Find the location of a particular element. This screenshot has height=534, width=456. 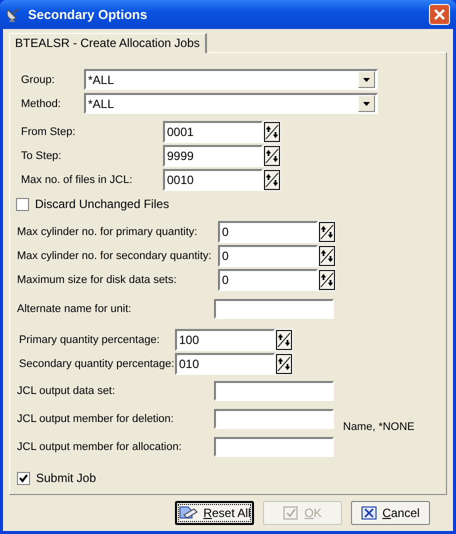

checkbox-label: Discard Unchanged Files is located at coordinates (102, 204).